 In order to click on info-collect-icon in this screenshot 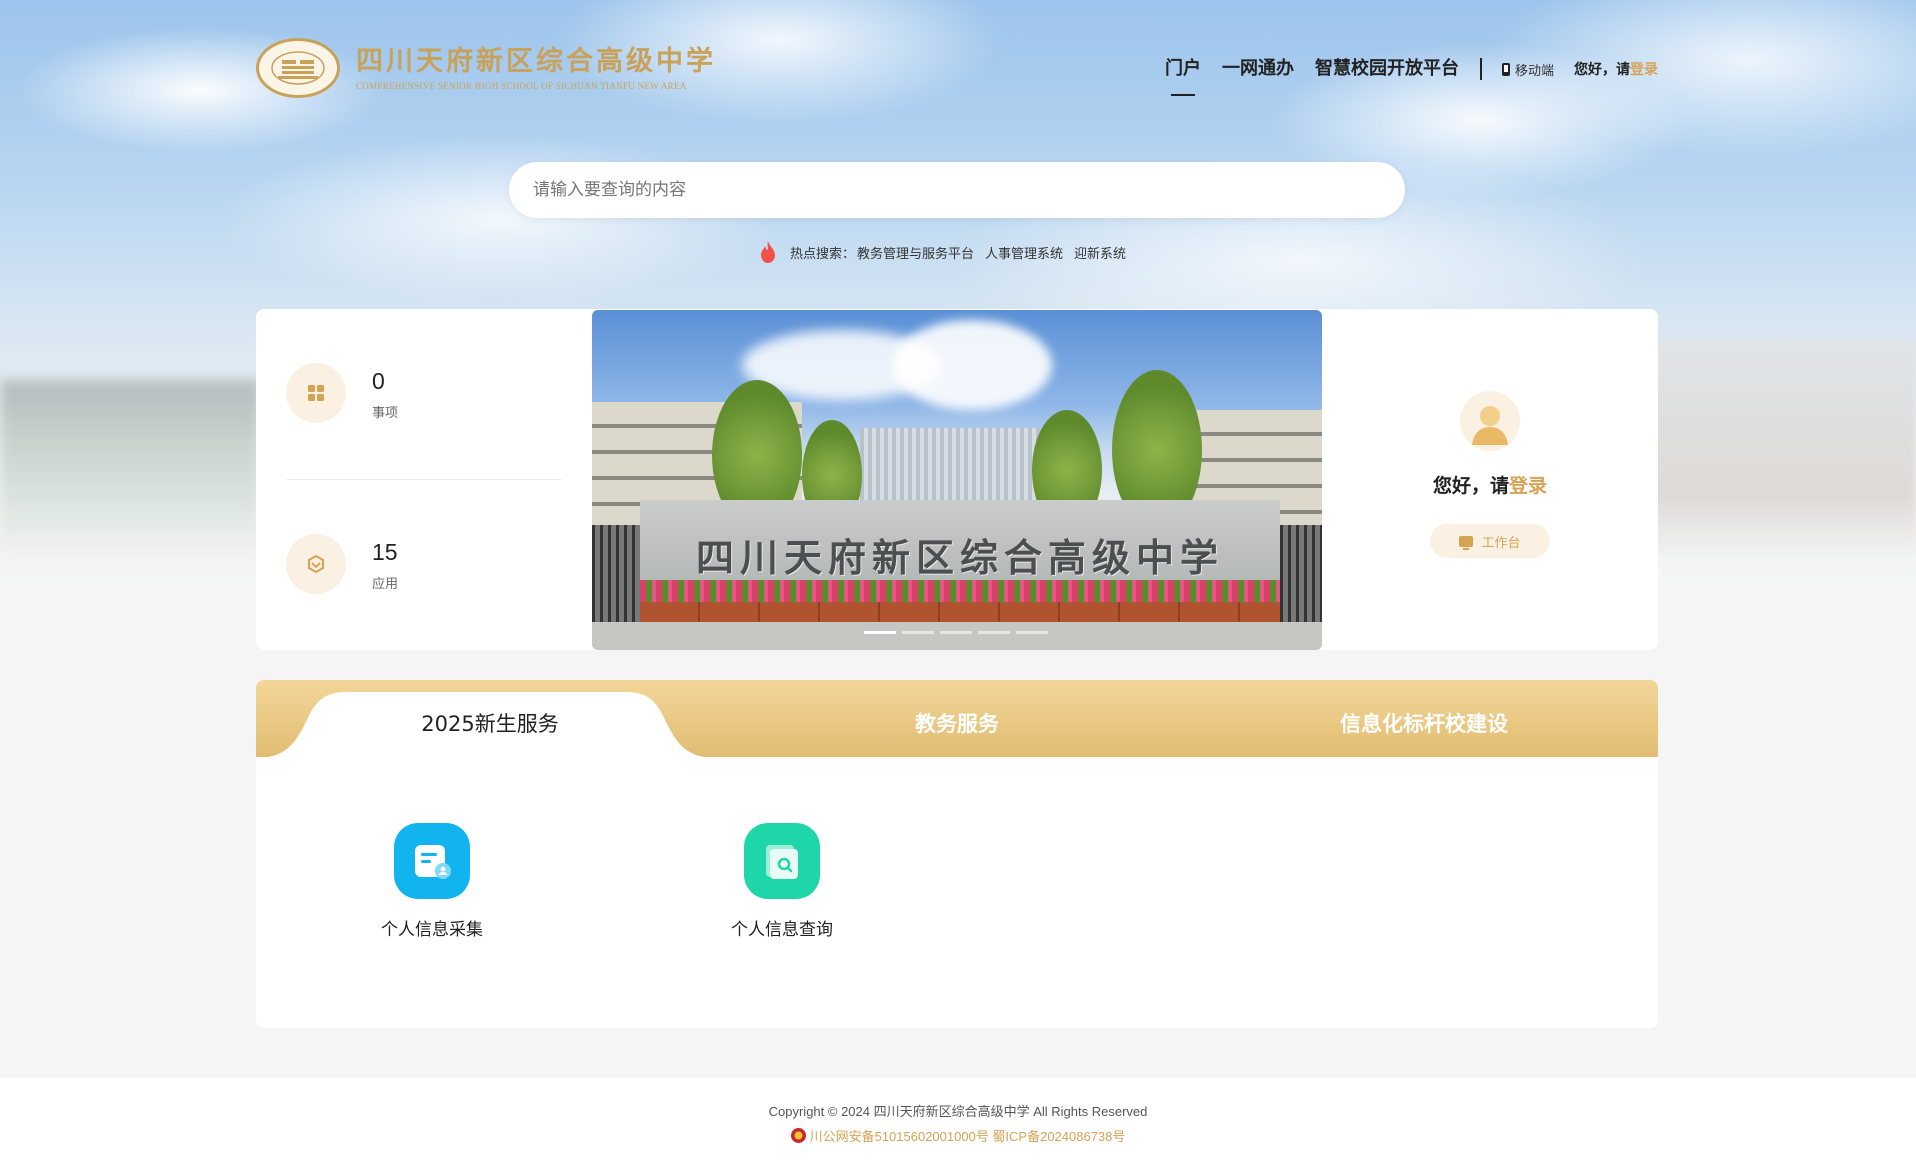, I will do `click(432, 861)`.